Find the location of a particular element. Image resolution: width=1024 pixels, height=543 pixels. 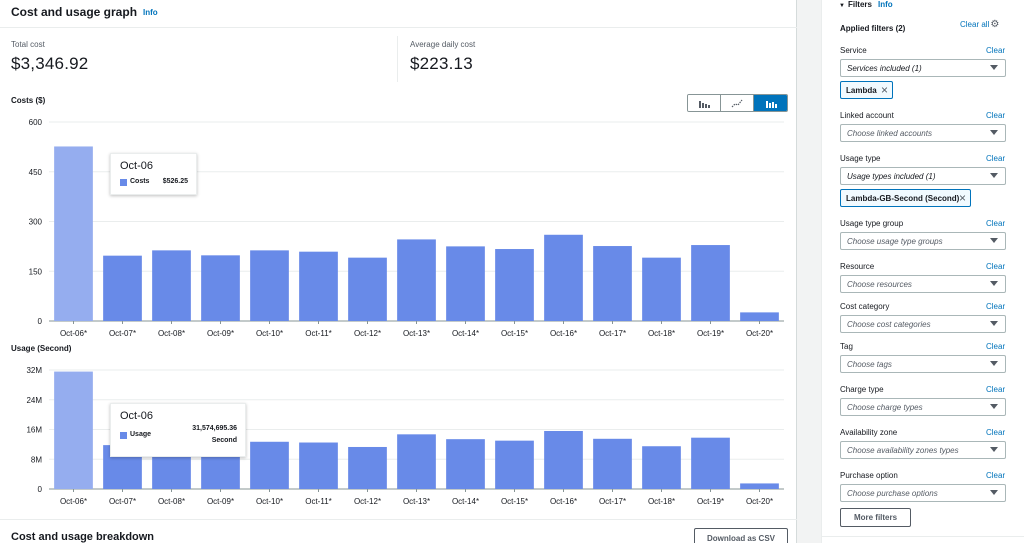

cost-category-clear-link: Clear is located at coordinates (995, 306).